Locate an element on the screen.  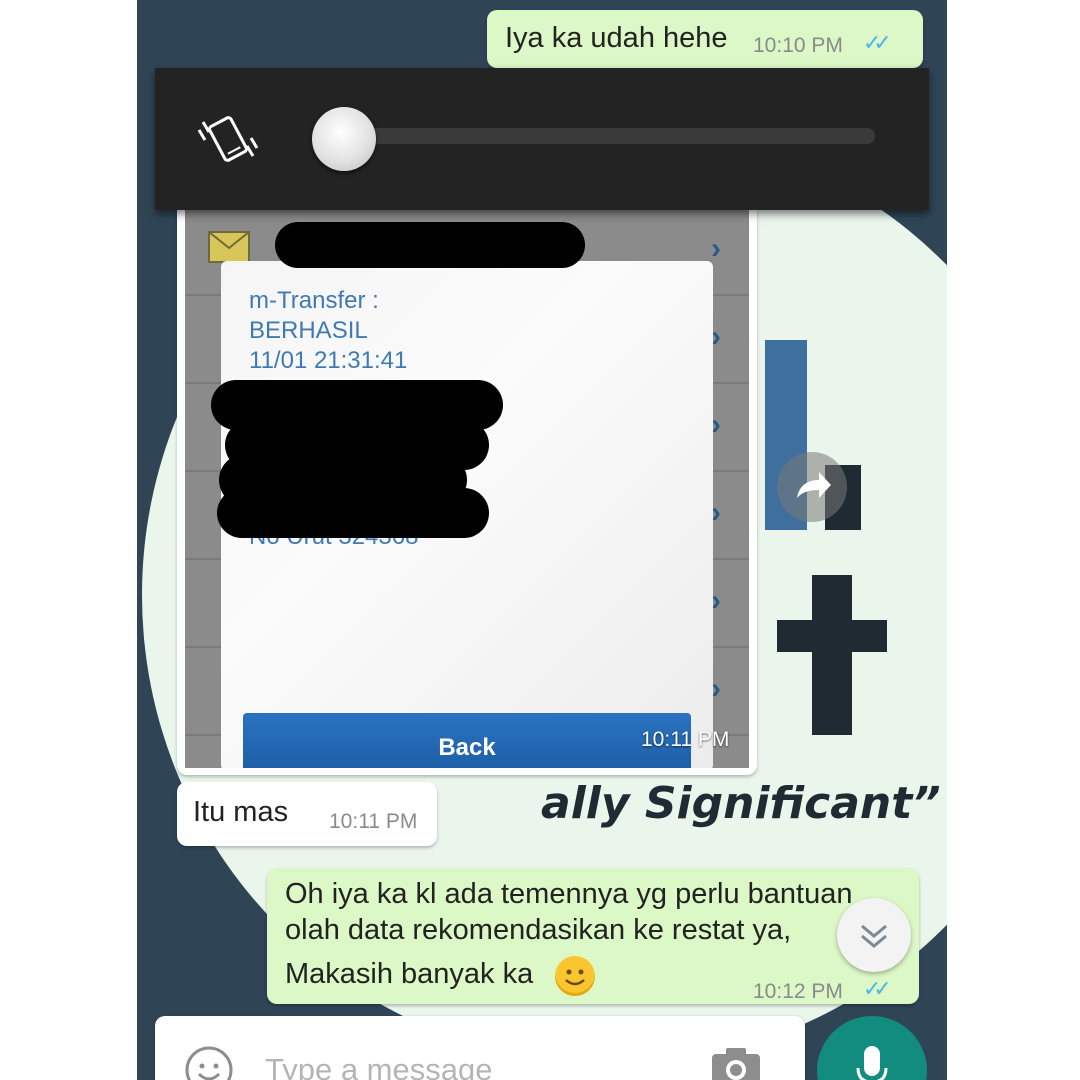
message-text: Itu mas is located at coordinates (241, 812).